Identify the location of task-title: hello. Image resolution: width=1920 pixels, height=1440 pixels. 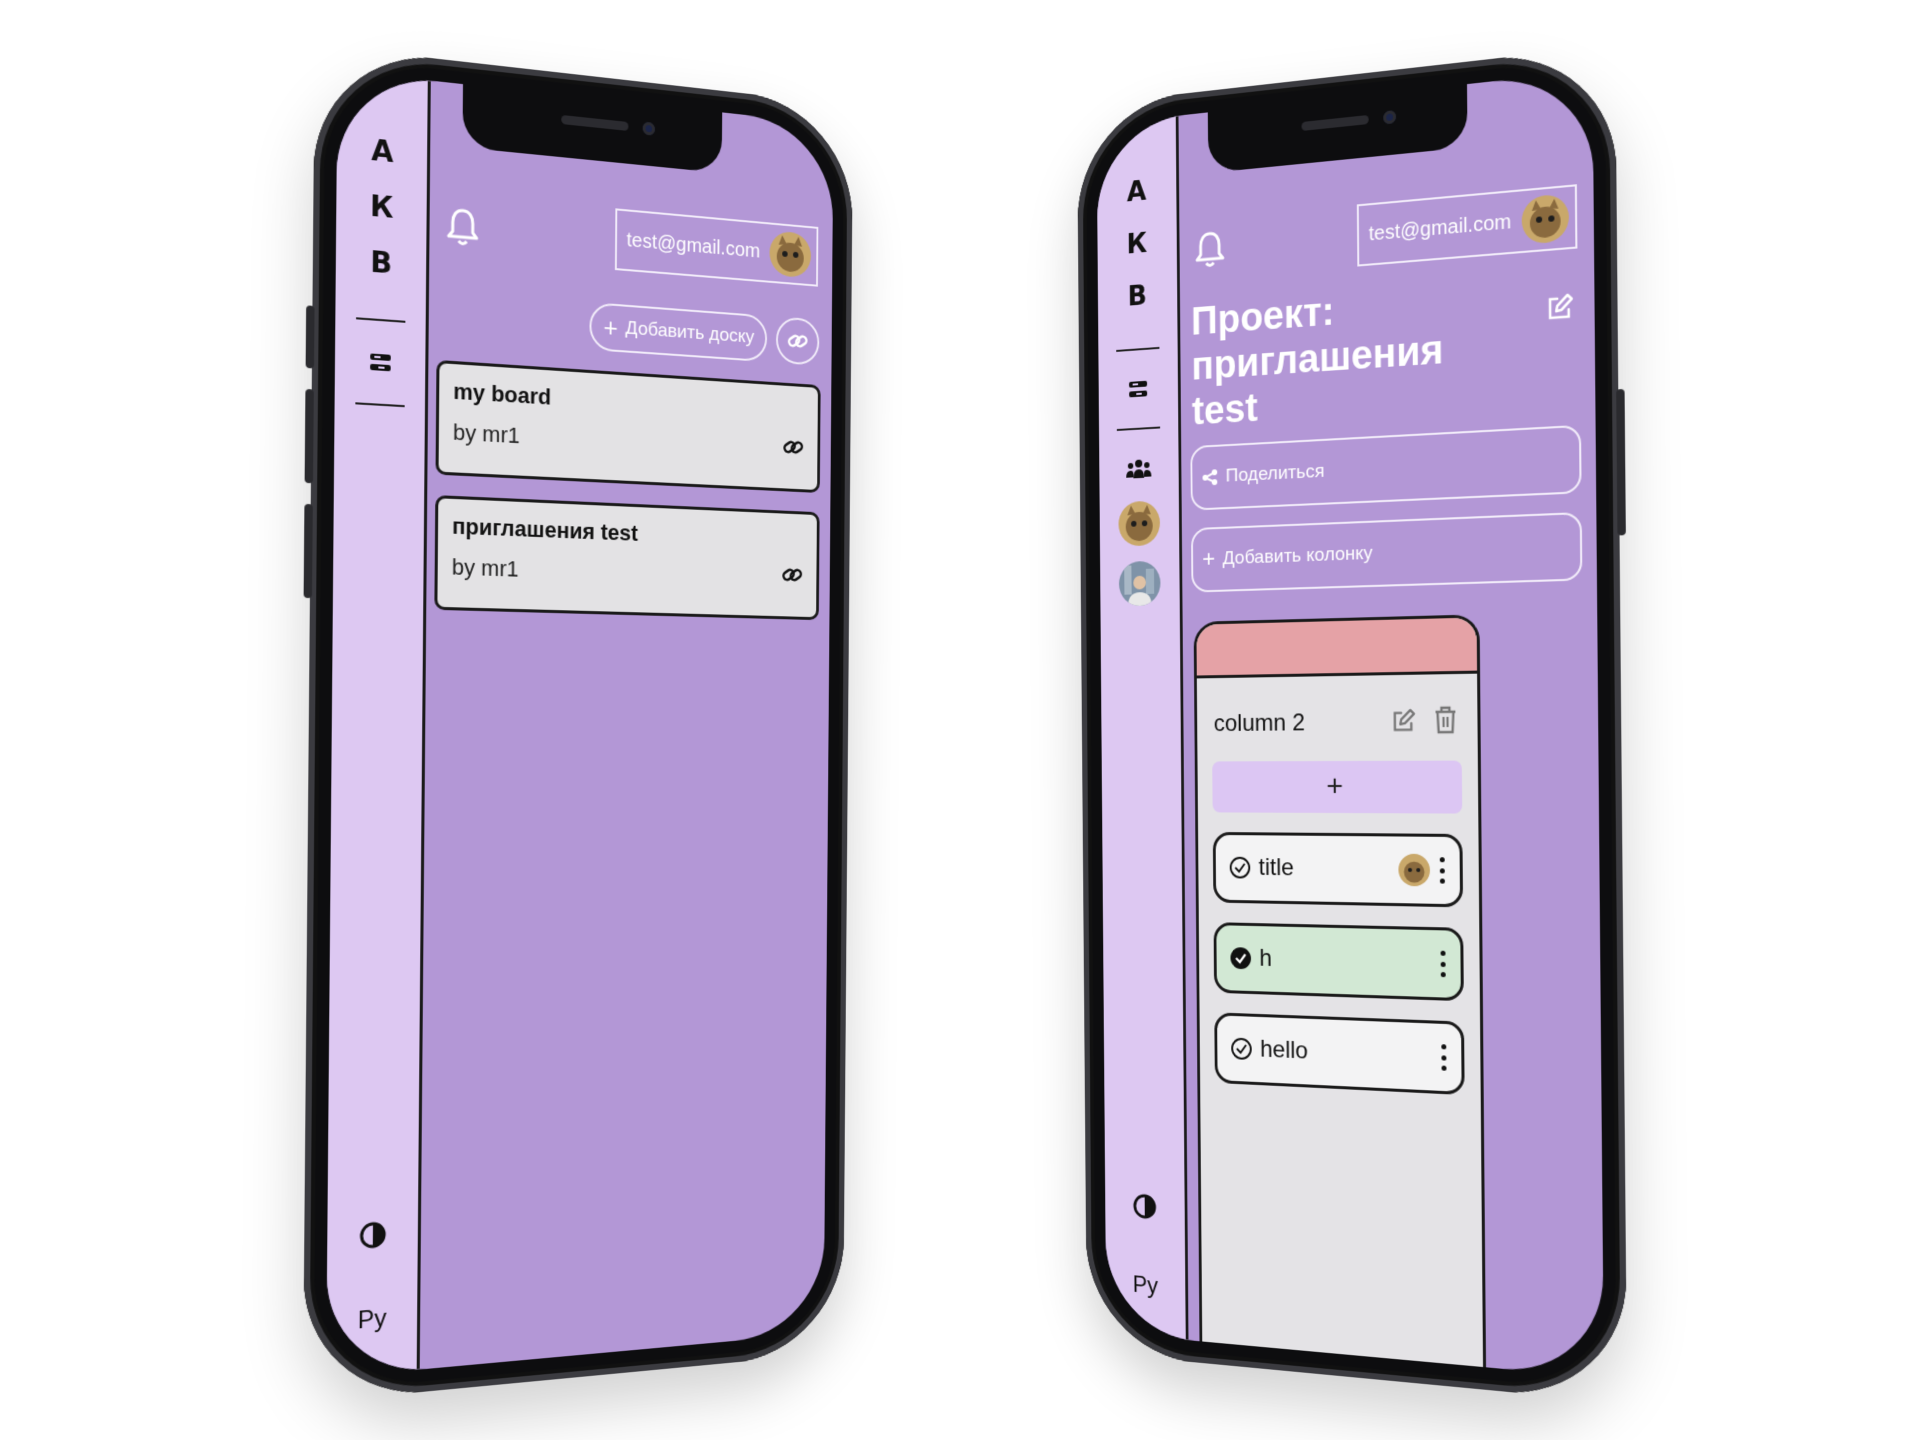
(1346, 1053).